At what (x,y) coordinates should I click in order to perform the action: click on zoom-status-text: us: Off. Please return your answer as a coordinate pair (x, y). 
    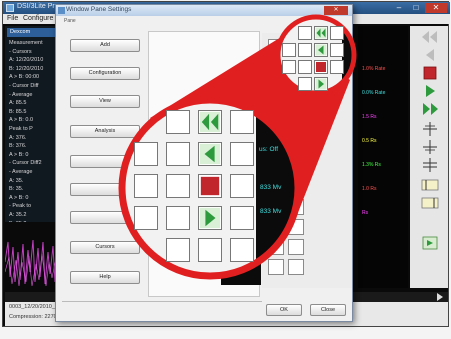
    Looking at the image, I should click on (269, 149).